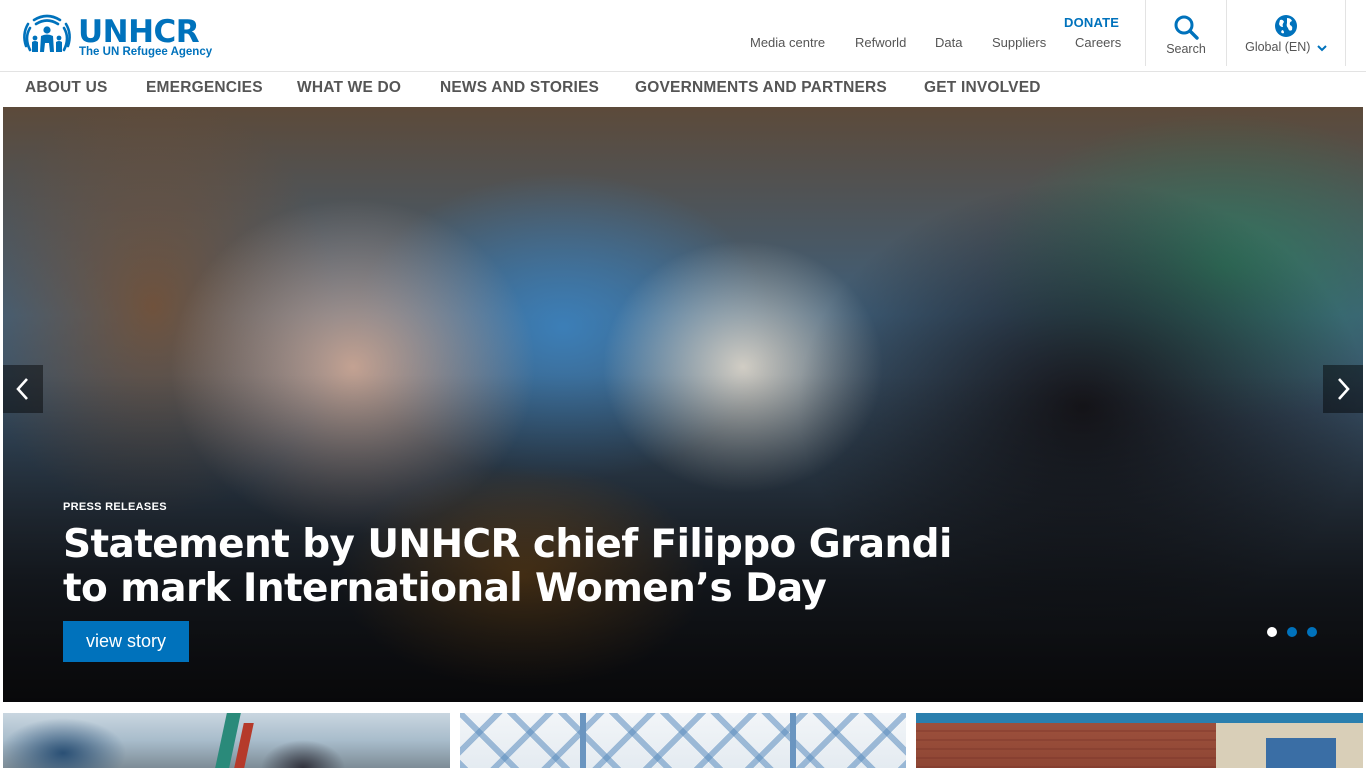  What do you see at coordinates (1091, 23) in the screenshot?
I see `donate-link: DONATE` at bounding box center [1091, 23].